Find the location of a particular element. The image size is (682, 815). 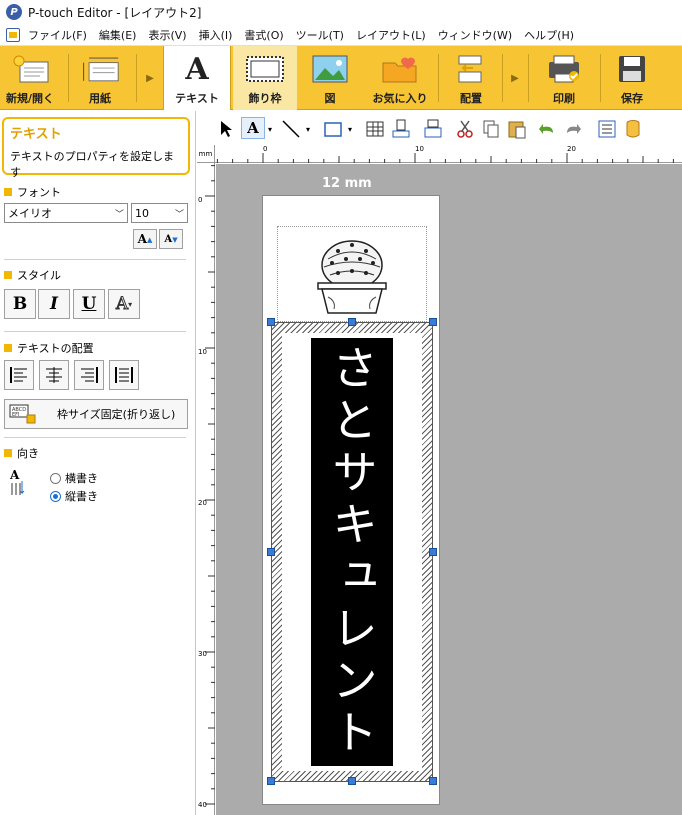

ribbon-scroll-right-icon: ▶ is located at coordinates (515, 78).